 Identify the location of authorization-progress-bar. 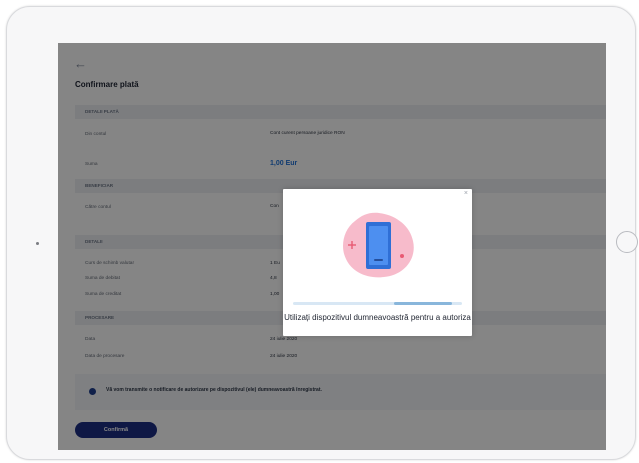
(377, 303).